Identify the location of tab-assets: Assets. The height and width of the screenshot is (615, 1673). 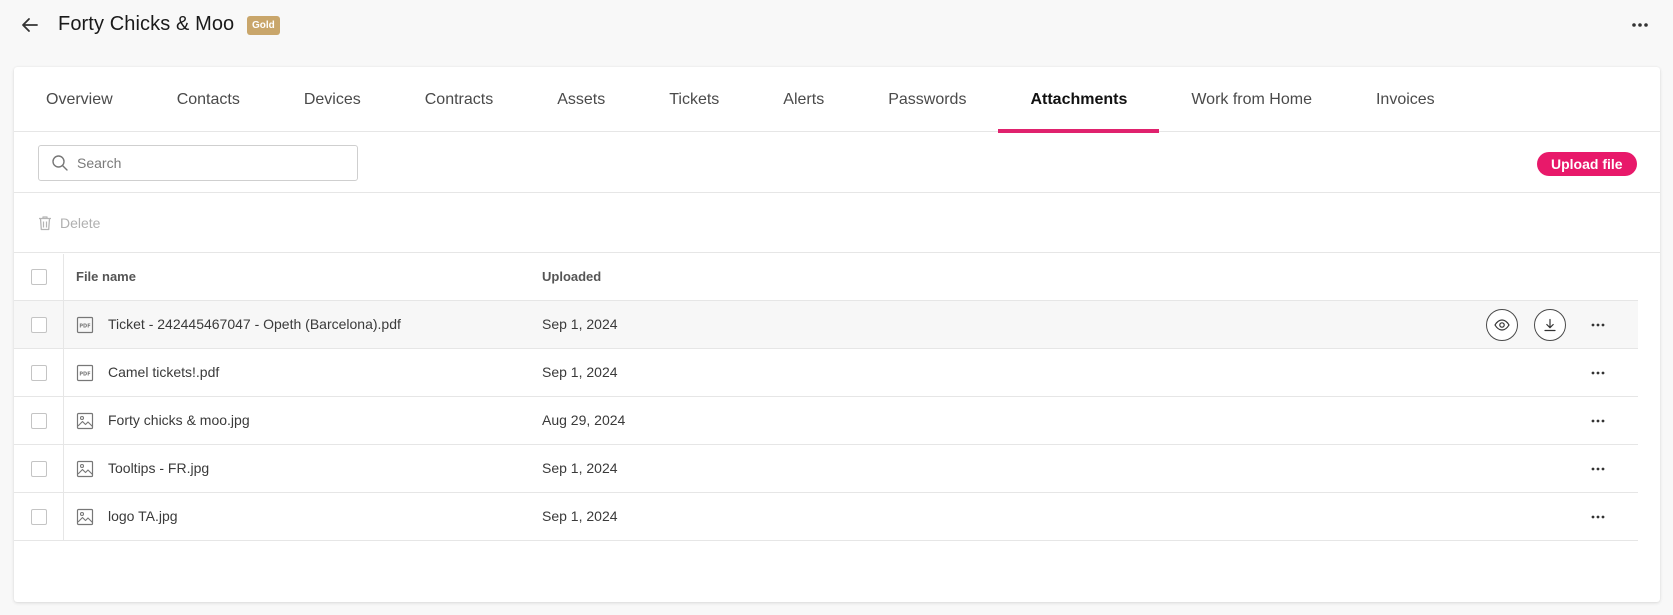
(581, 99).